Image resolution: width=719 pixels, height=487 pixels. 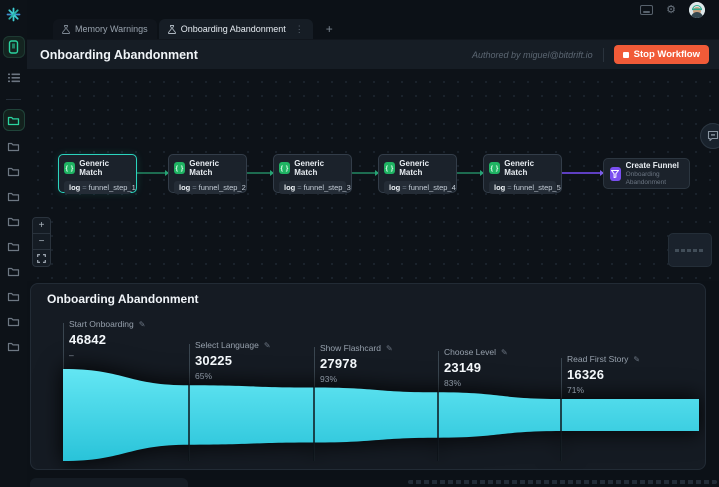 I want to click on inbox-icon, so click(x=647, y=10).